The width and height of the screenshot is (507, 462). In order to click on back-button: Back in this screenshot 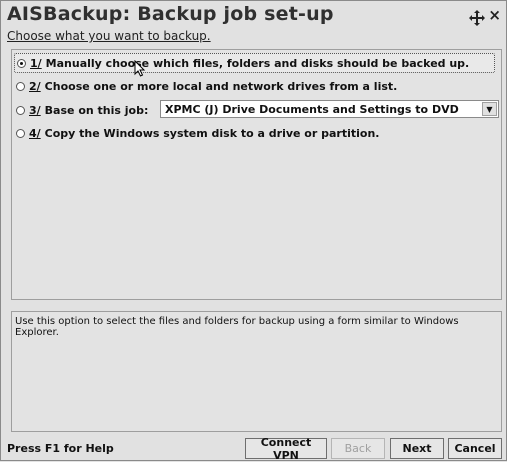, I will do `click(358, 448)`.